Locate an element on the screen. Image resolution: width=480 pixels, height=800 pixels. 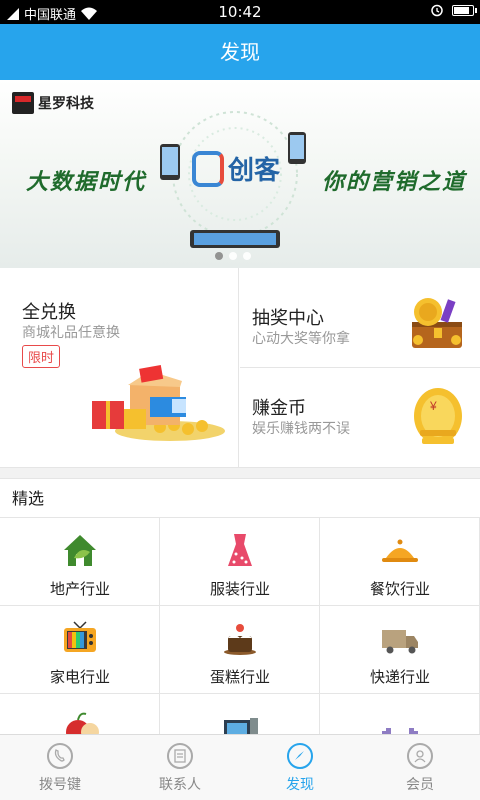
tv-icon is located at coordinates (80, 636).